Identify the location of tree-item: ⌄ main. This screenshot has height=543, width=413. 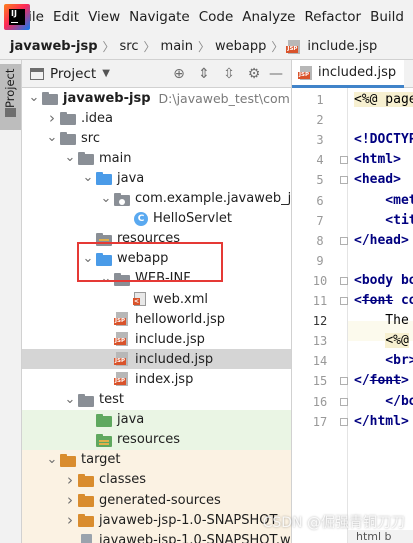
(156, 158).